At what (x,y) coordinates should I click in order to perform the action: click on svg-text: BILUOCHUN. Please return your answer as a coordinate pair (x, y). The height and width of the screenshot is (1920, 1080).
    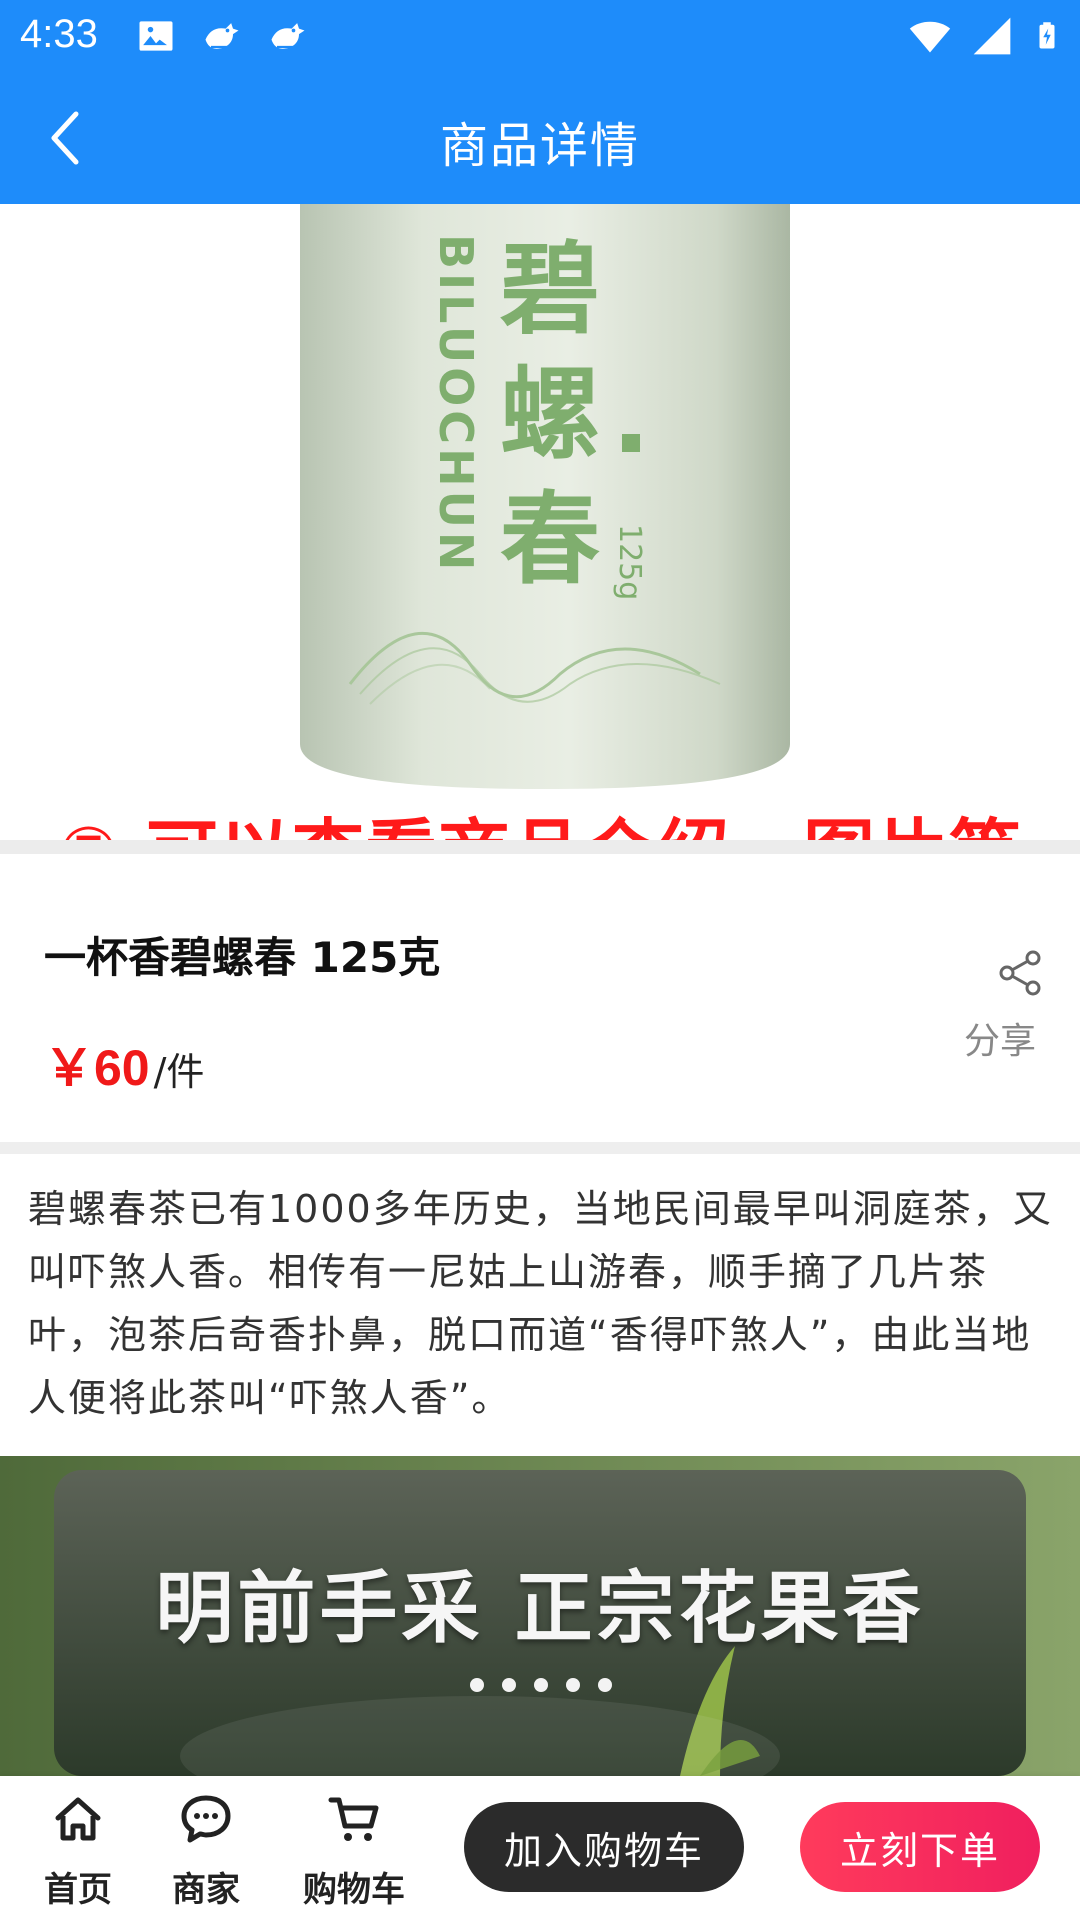
    Looking at the image, I should click on (456, 404).